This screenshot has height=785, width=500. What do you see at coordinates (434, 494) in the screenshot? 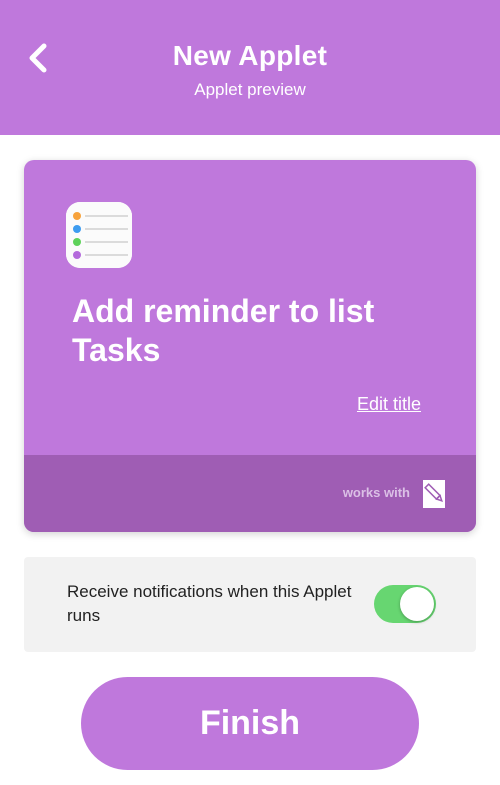
I see `note-pencil-icon` at bounding box center [434, 494].